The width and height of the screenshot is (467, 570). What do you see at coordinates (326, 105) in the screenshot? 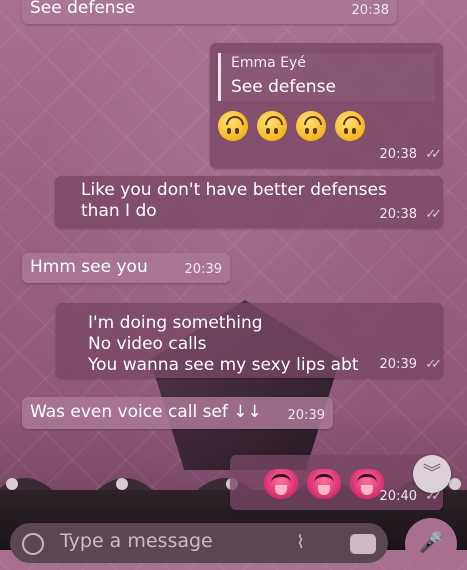
I see `message-bubble-reply: Emma Eyé See defense 20:38 ✓✓` at bounding box center [326, 105].